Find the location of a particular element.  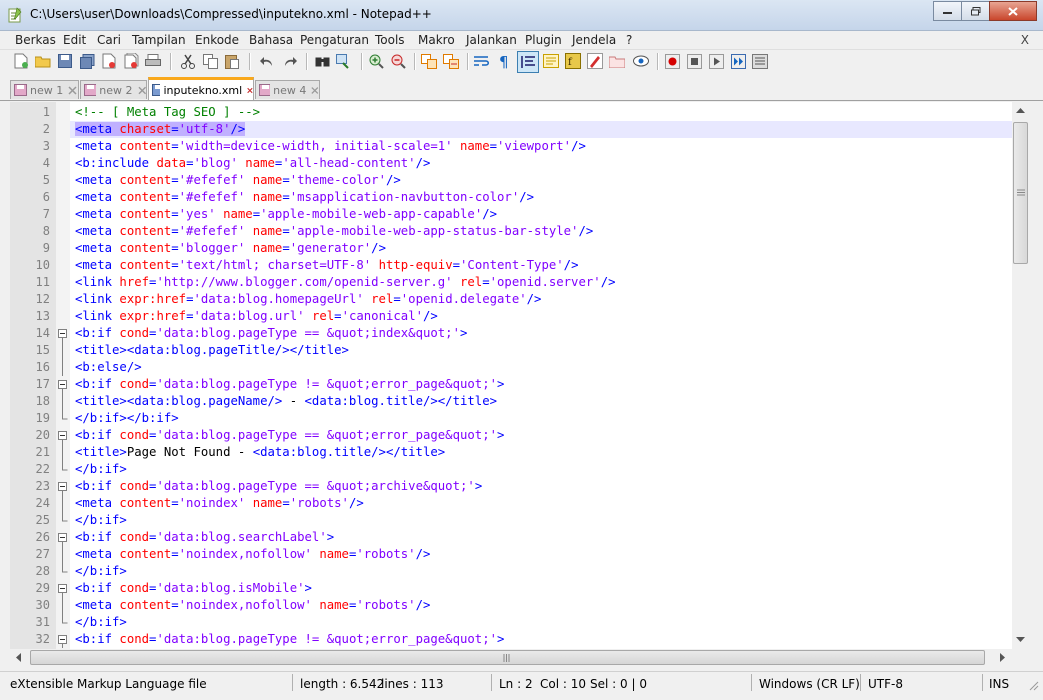

code-line: 1 <!-- [ Meta Tag SEO ] --> is located at coordinates (527, 112).